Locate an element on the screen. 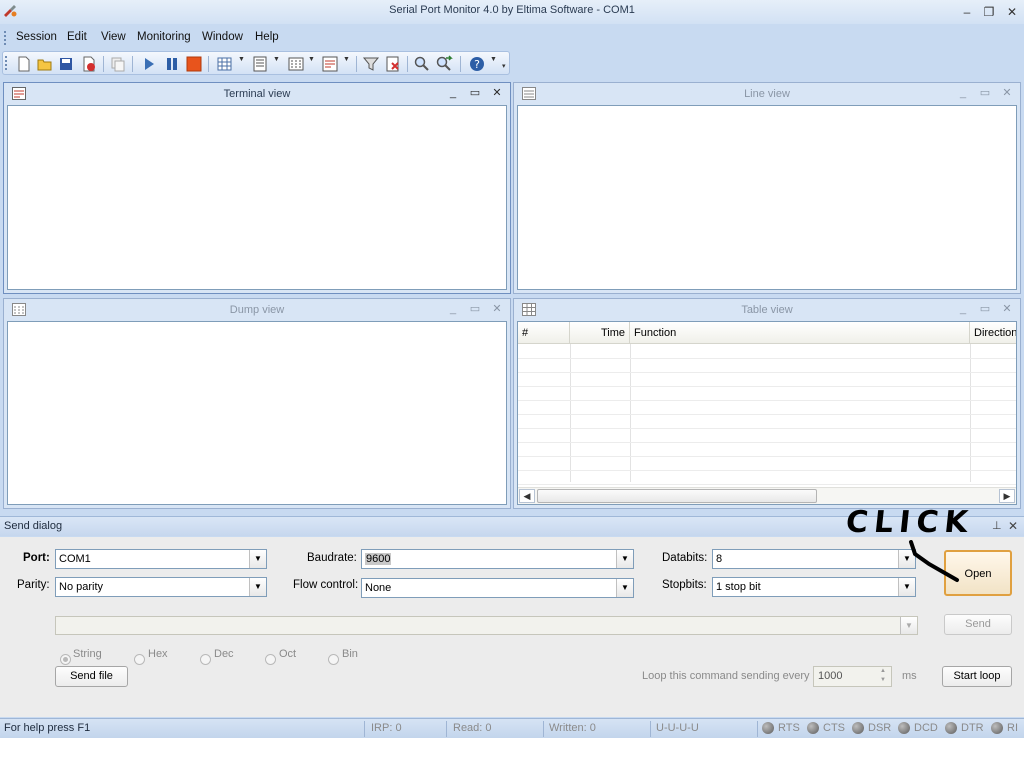 This screenshot has height=768, width=1024. baudrate-select: 9600 ▼ is located at coordinates (497, 559).